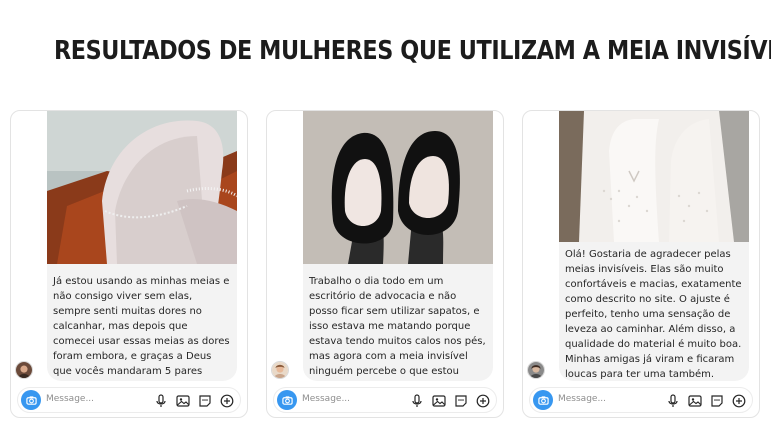 The image size is (771, 431). I want to click on testimonial-photo-black-flats, so click(398, 187).